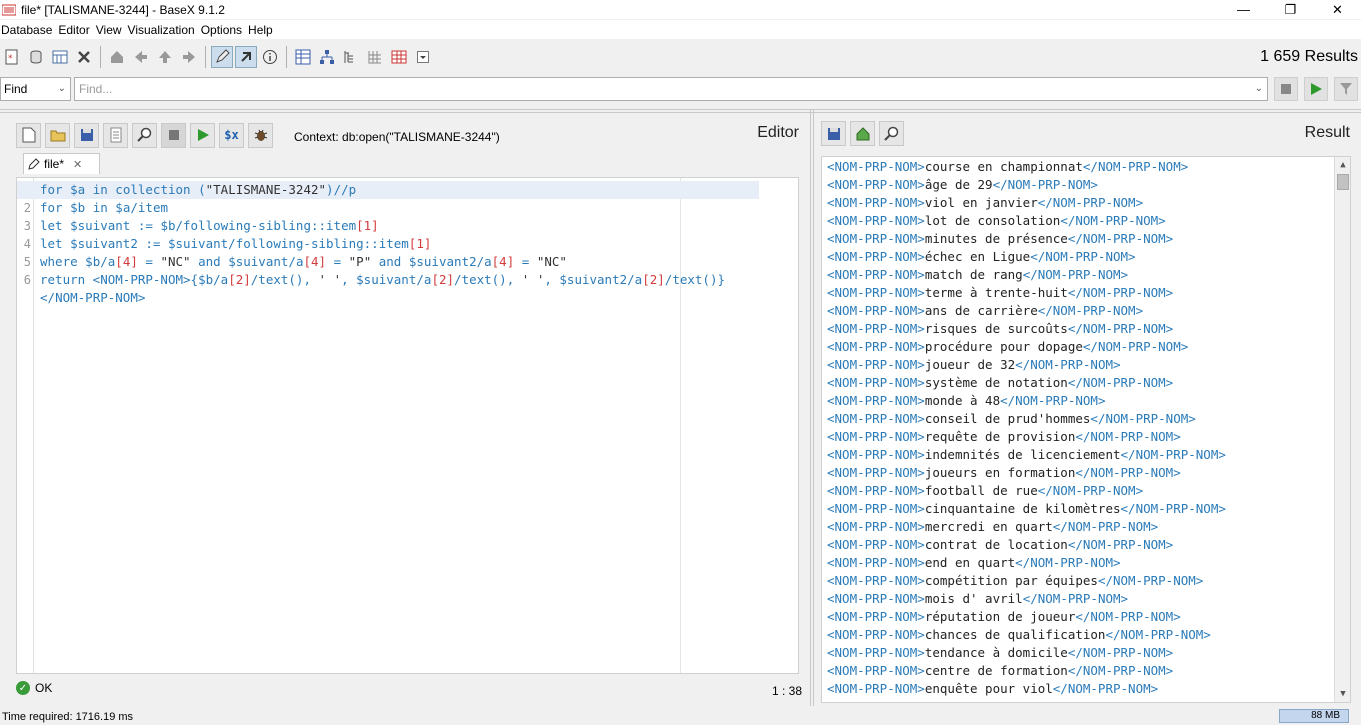 The height and width of the screenshot is (725, 1361). What do you see at coordinates (1342, 429) in the screenshot?
I see `result-scrollbar: ▲ ▼` at bounding box center [1342, 429].